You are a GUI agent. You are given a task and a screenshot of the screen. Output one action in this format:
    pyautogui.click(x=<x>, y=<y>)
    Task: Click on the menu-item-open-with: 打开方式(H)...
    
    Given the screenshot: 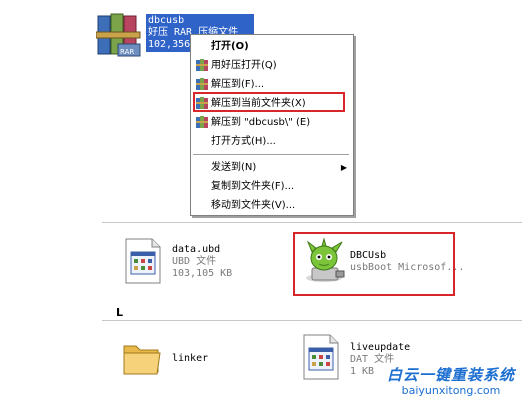 What is the action you would take?
    pyautogui.click(x=272, y=141)
    